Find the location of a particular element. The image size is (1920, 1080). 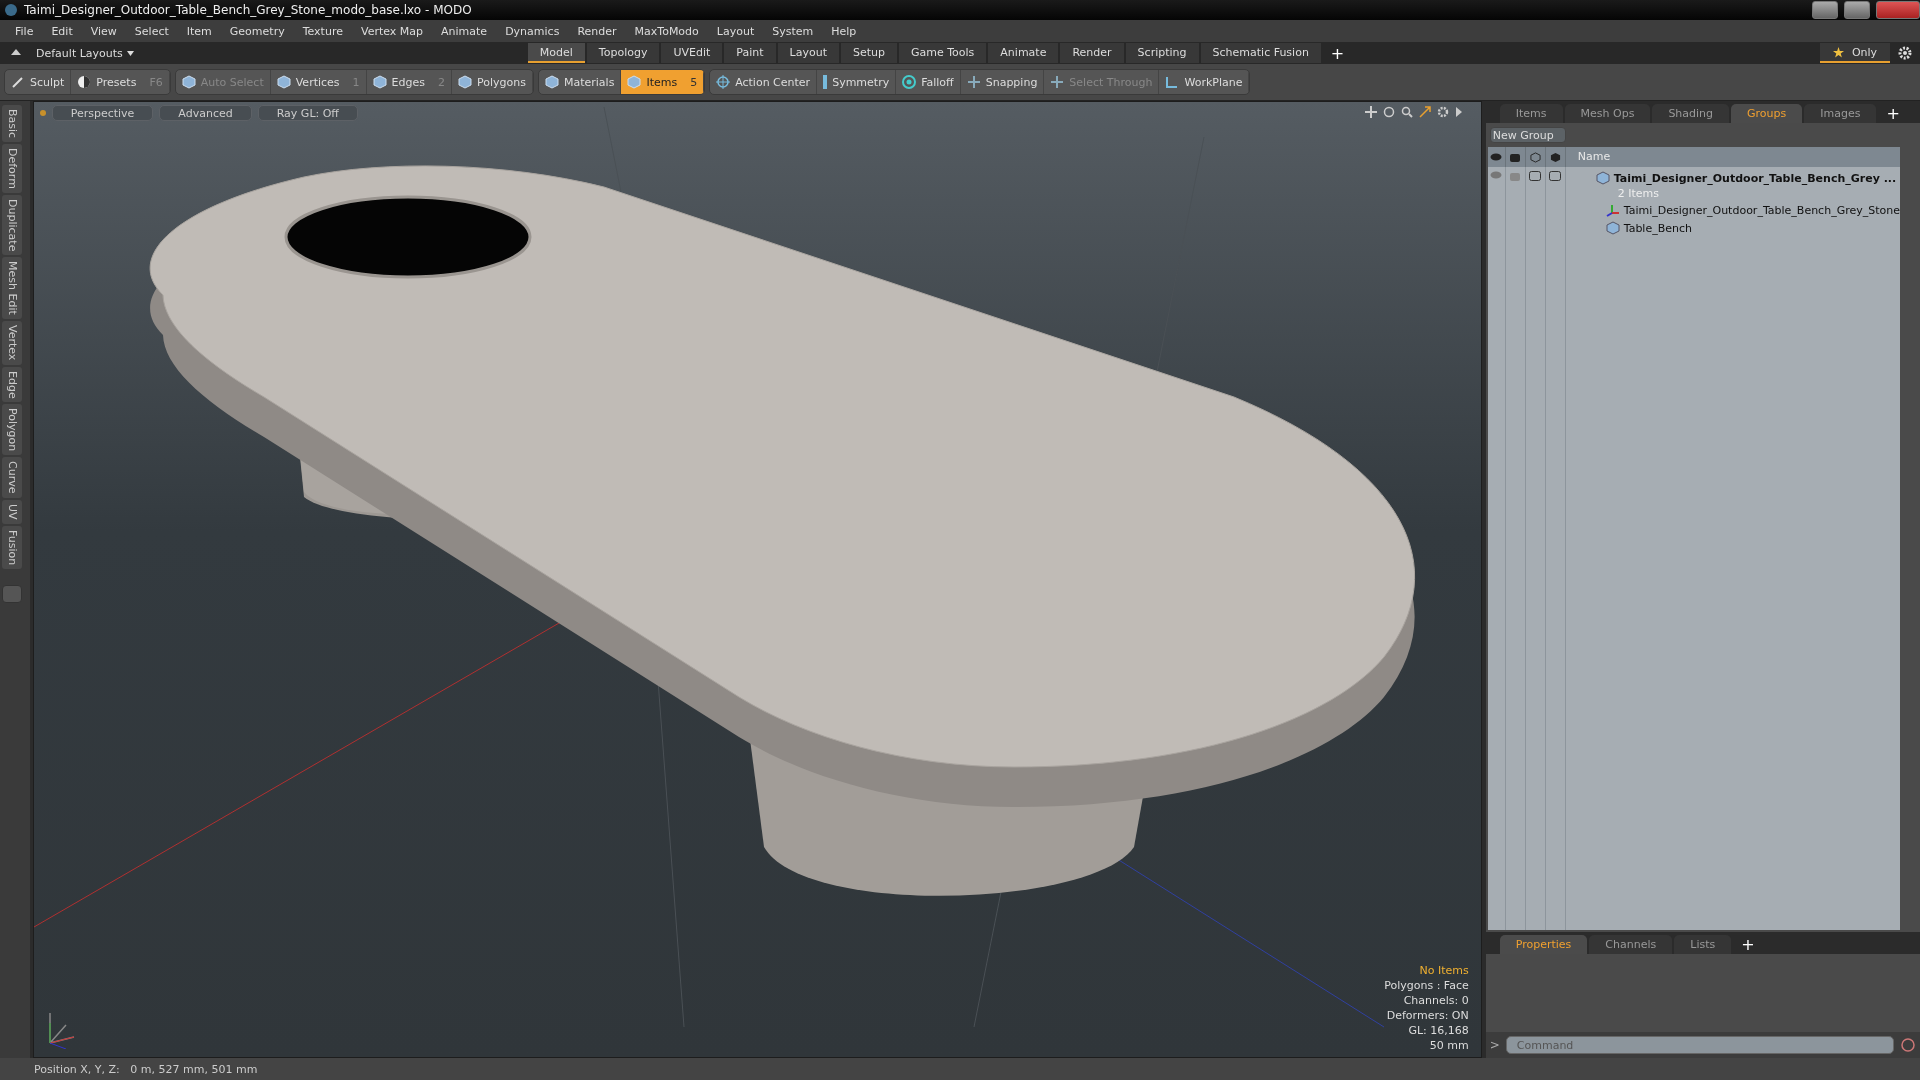

layout-tab: Scripting is located at coordinates (1162, 53).